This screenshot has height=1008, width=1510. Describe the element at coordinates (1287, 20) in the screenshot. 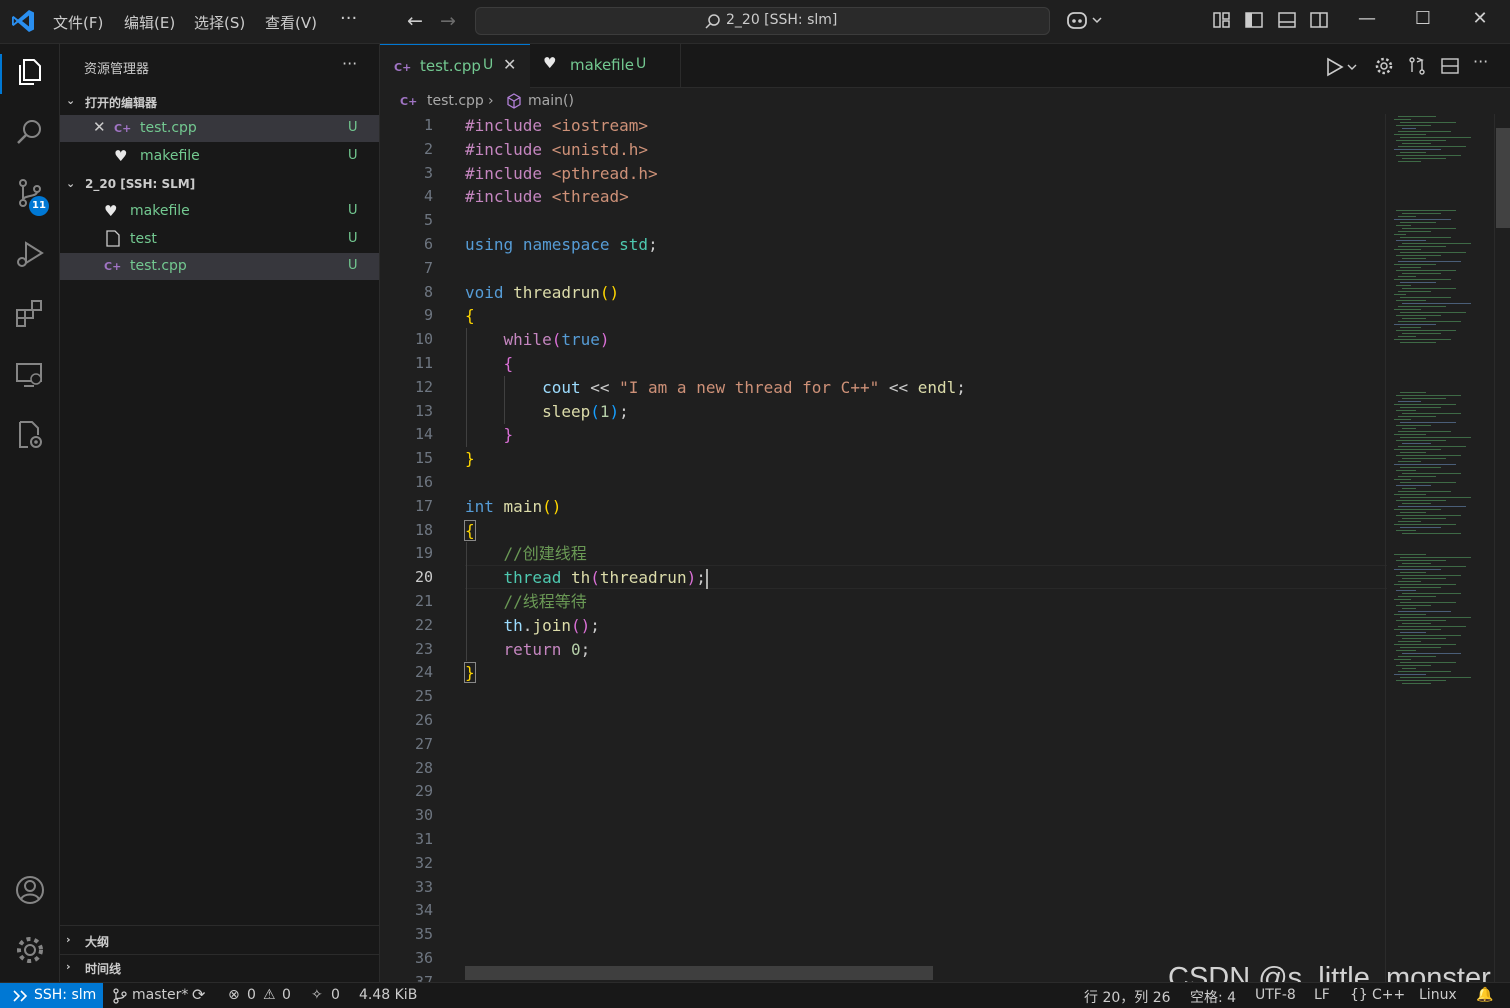

I see `toggle-panel-icon` at that location.